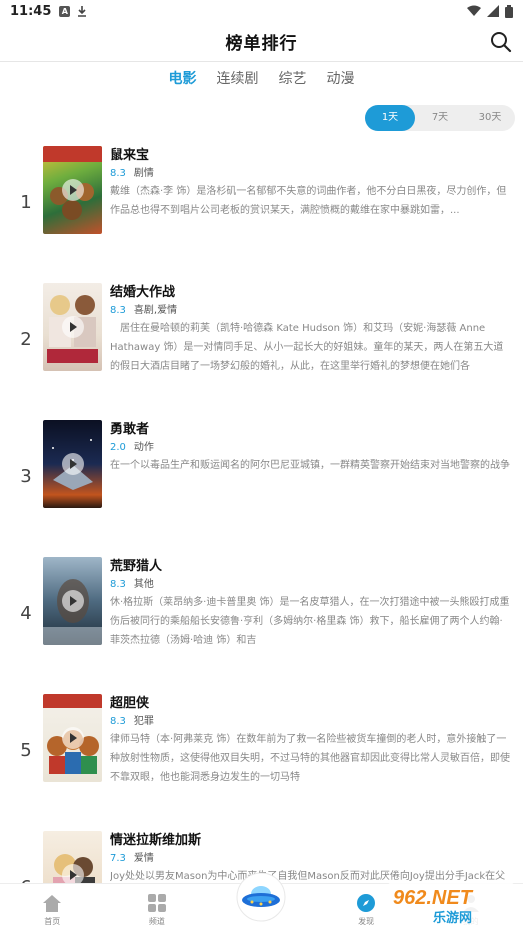 This screenshot has height=929, width=523. I want to click on nav-label: 发现, so click(366, 921).